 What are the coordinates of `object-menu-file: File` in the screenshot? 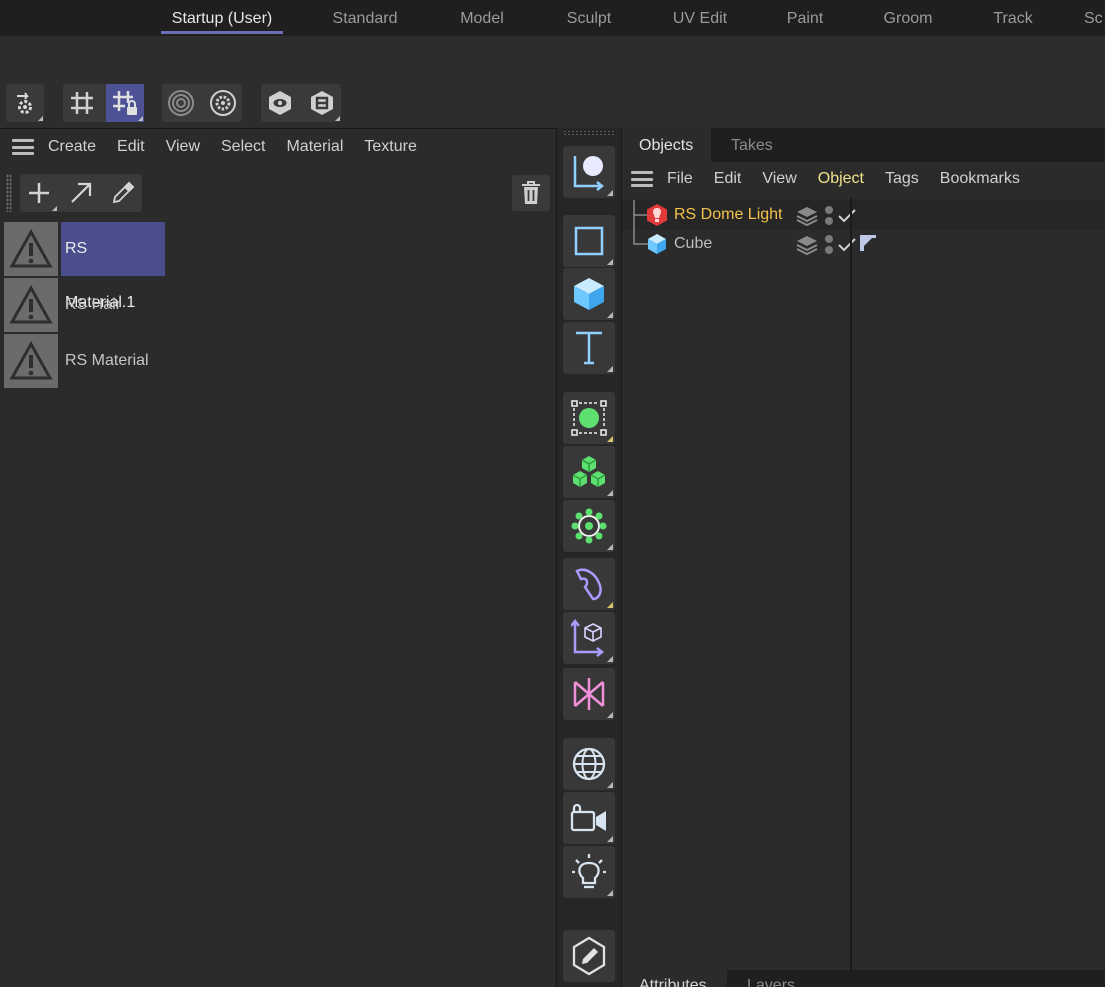 It's located at (680, 179).